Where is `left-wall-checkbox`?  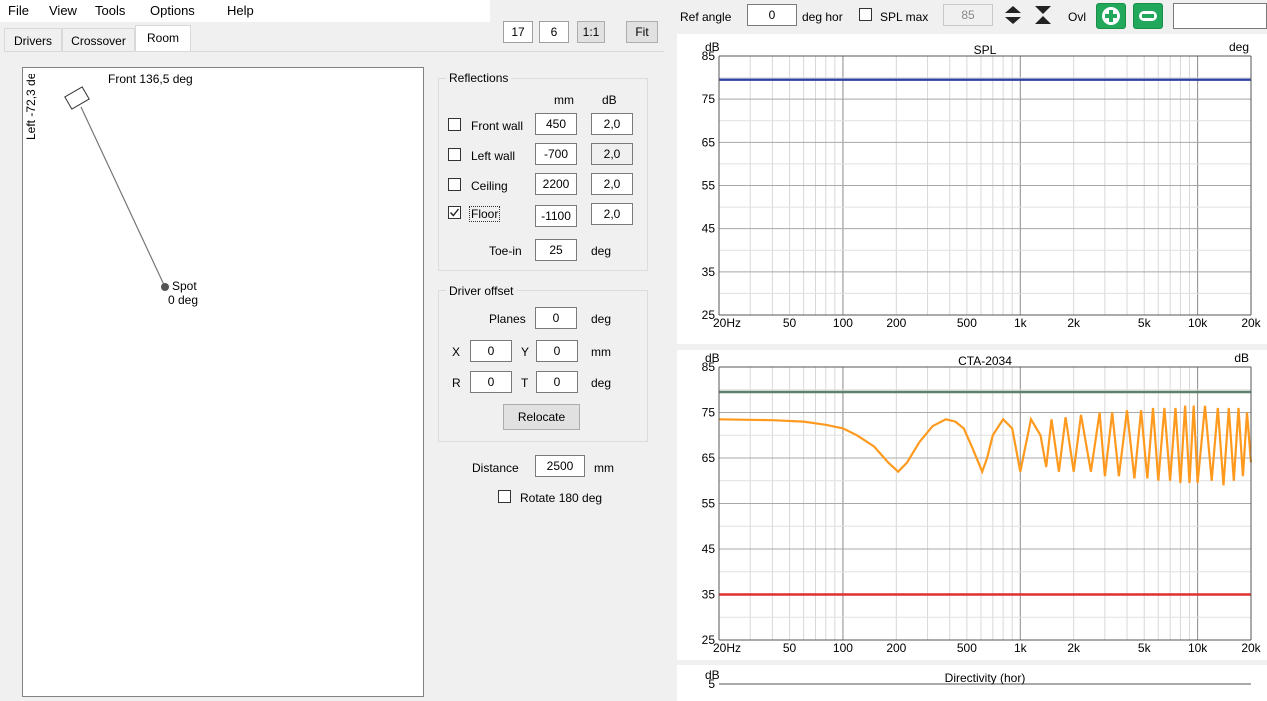
left-wall-checkbox is located at coordinates (454, 154).